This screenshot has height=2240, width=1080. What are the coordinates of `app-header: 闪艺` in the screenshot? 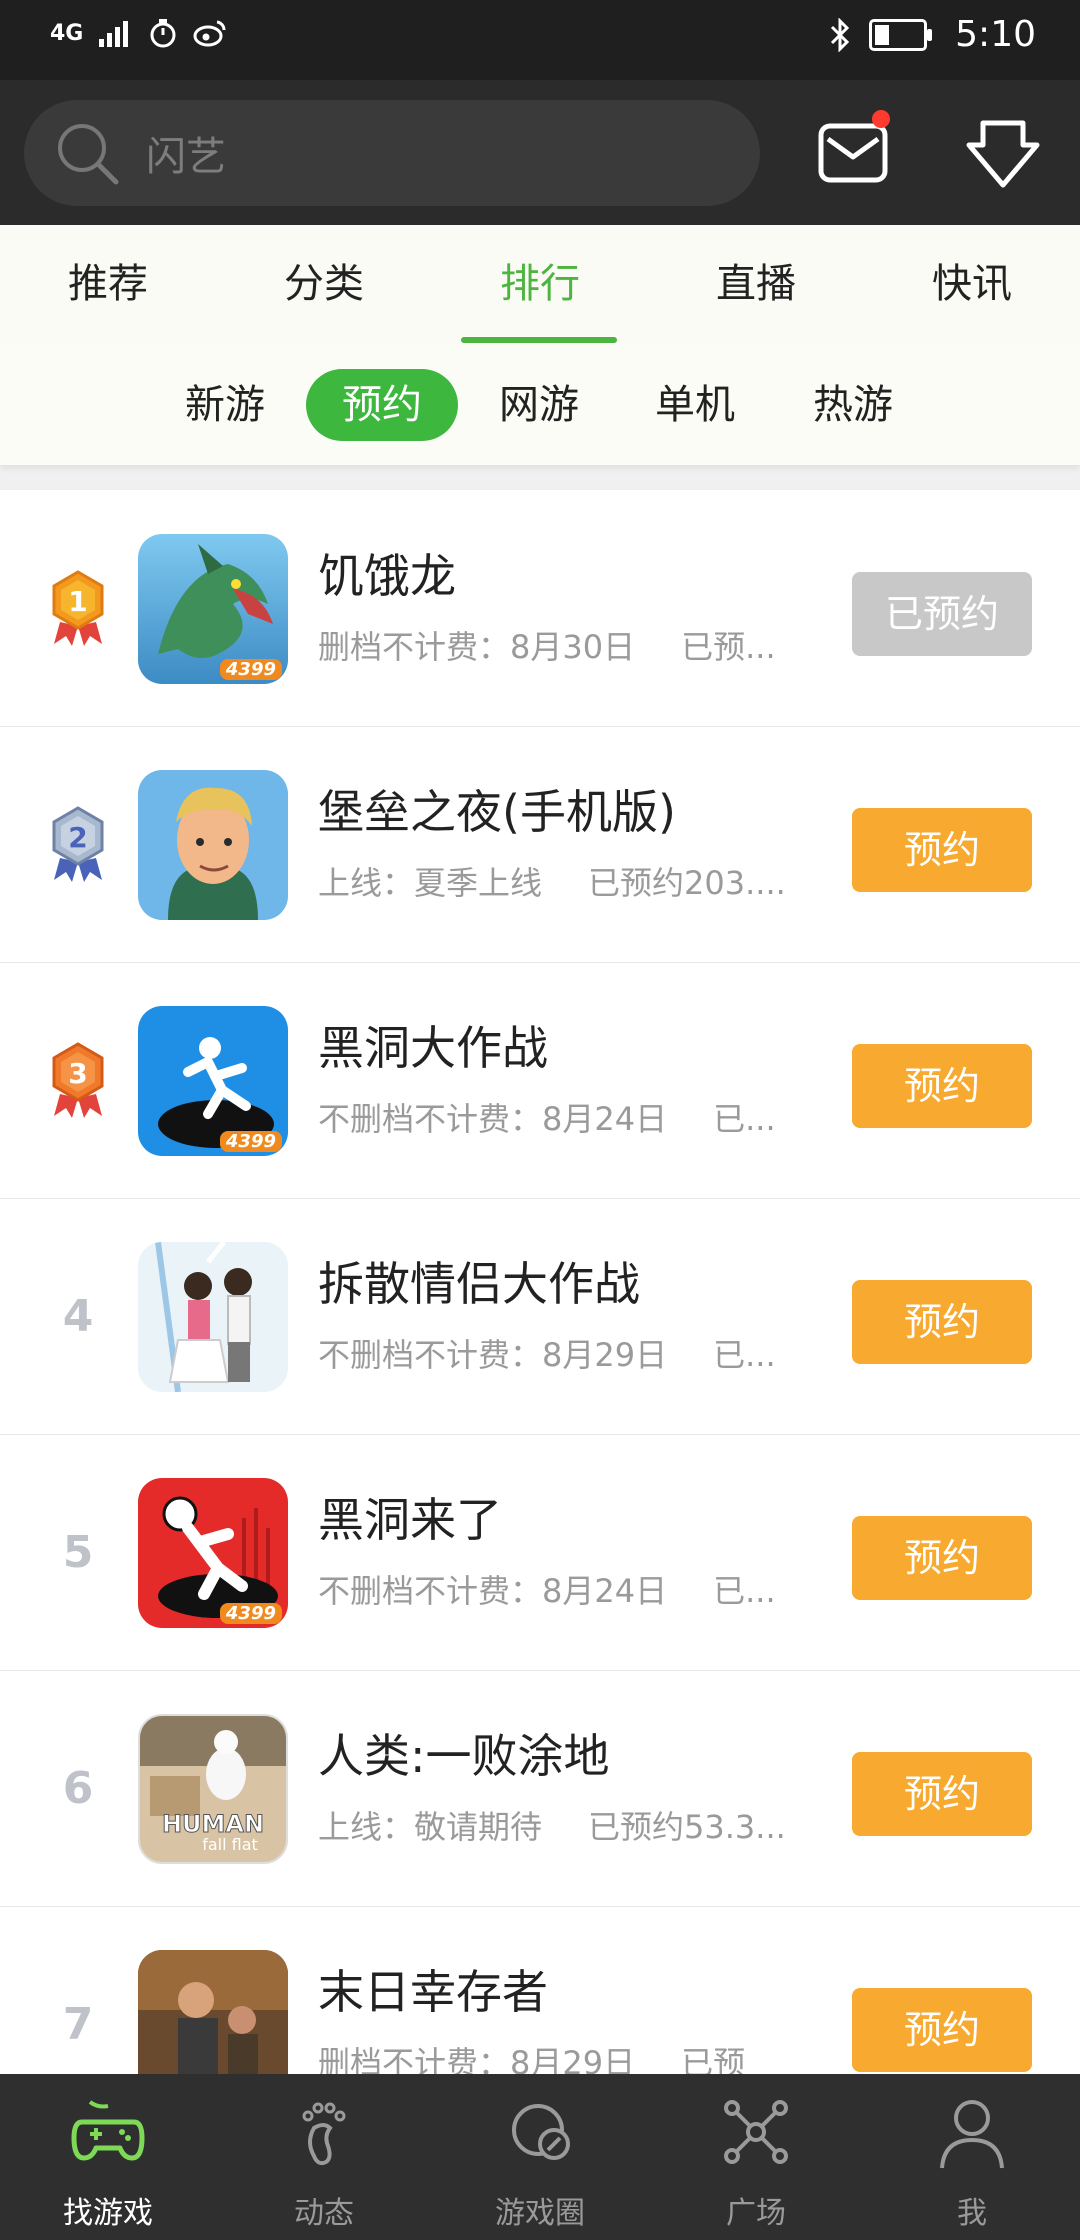 It's located at (540, 152).